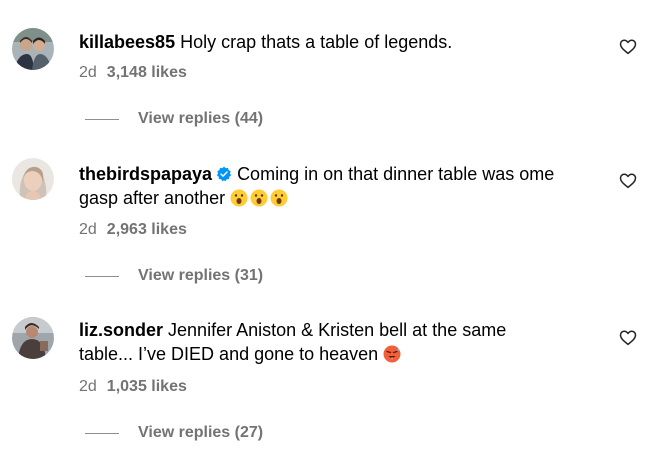 This screenshot has width=648, height=452. I want to click on view-replies-button: View replies (27), so click(174, 433).